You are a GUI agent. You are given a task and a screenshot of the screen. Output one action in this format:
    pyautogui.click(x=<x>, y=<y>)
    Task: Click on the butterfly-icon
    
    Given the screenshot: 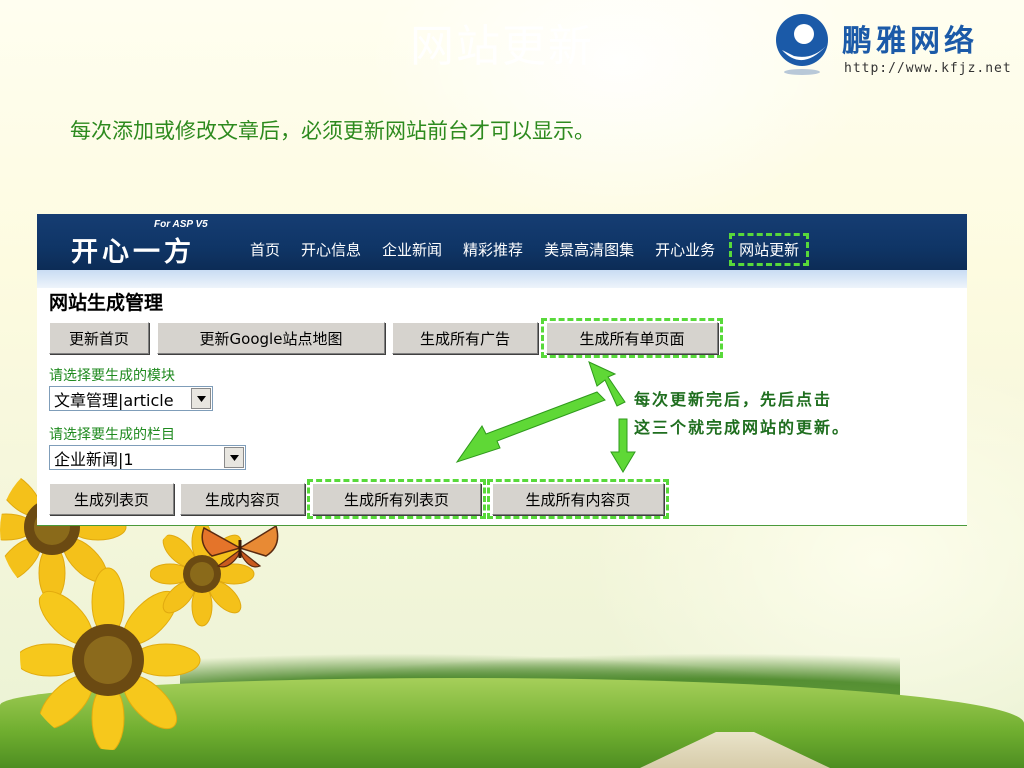 What is the action you would take?
    pyautogui.click(x=240, y=546)
    